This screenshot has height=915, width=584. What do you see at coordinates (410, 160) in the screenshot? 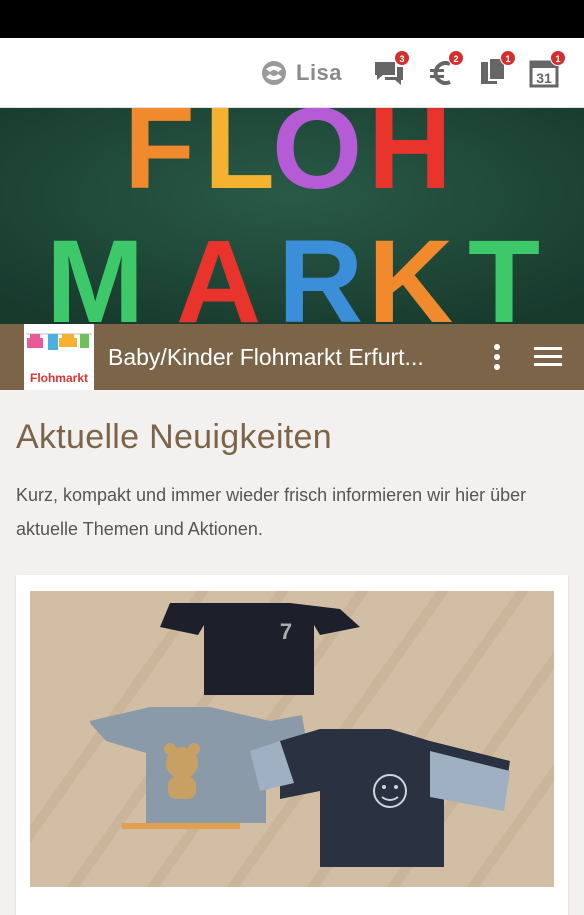
I see `hero-letter-h: H` at bounding box center [410, 160].